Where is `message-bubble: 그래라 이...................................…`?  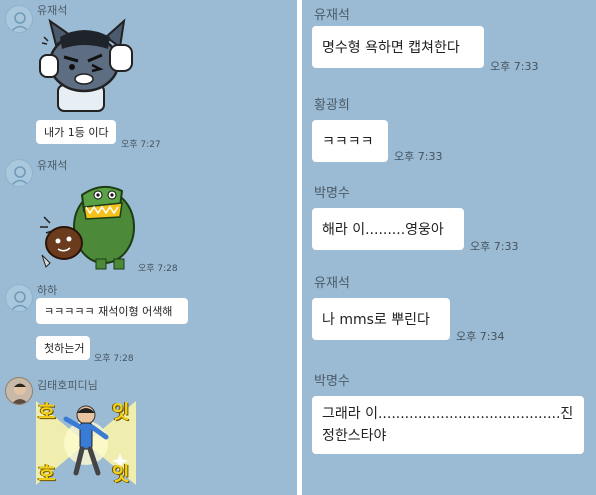 message-bubble: 그래라 이...................................… is located at coordinates (448, 425).